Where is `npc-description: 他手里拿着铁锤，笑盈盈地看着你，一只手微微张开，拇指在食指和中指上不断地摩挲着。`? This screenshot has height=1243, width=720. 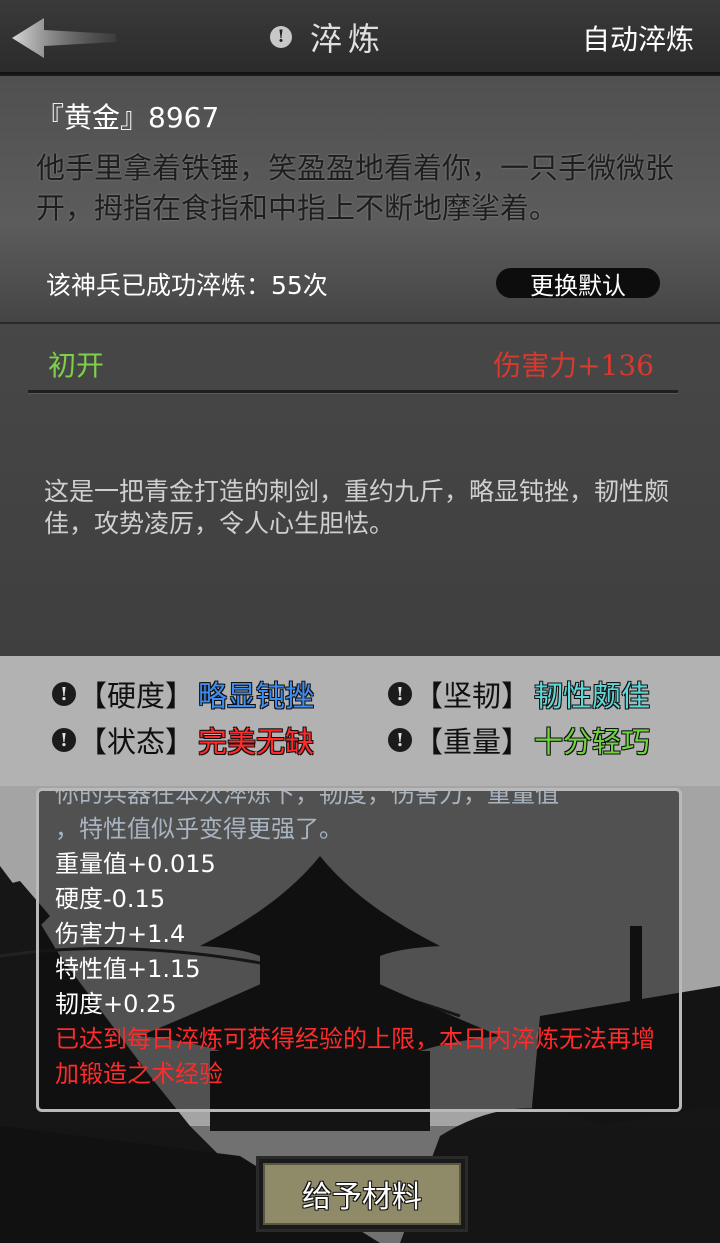 npc-description: 他手里拿着铁锤，笑盈盈地看着你，一只手微微张开，拇指在食指和中指上不断地摩挲着。 is located at coordinates (355, 188).